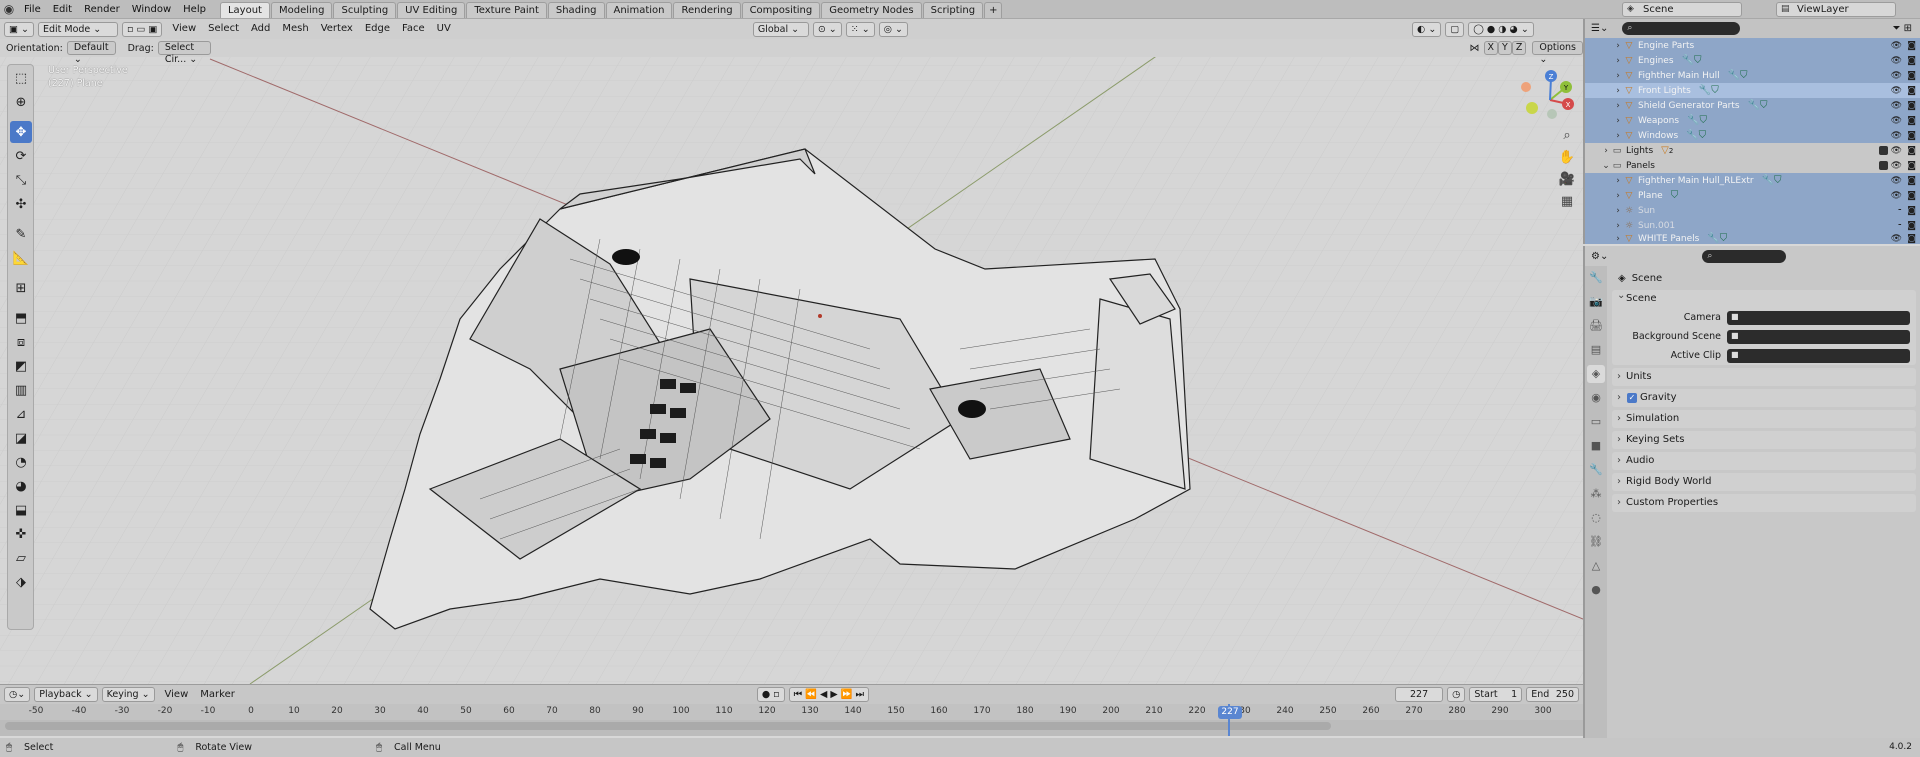  I want to click on modifier-tab-icon: 🔧, so click(1596, 470).